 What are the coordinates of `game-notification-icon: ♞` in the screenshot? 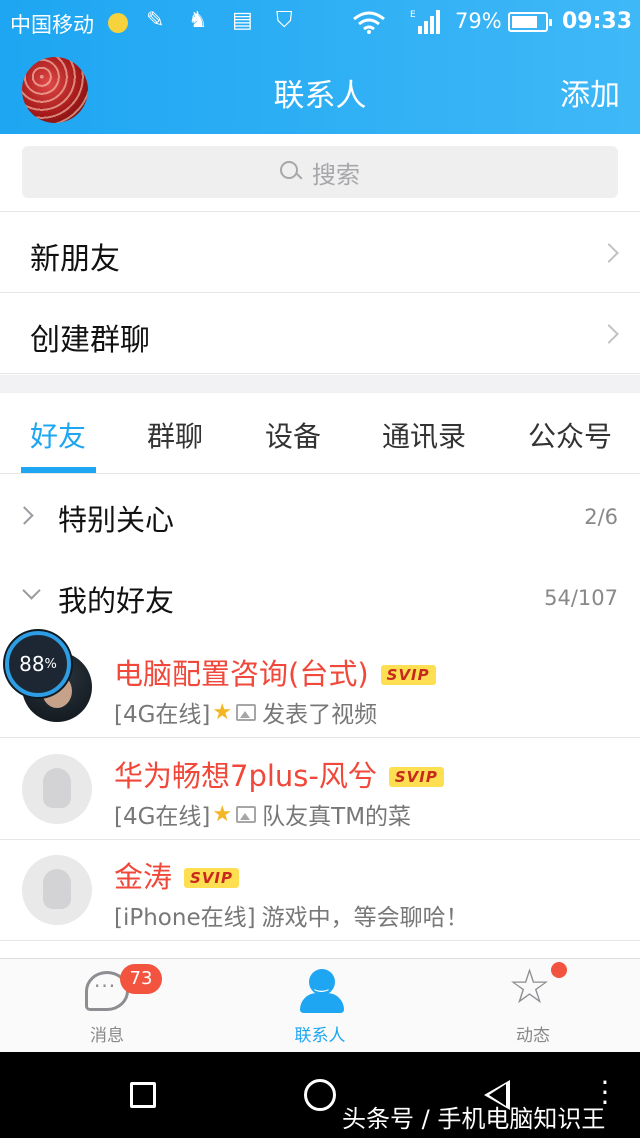 It's located at (198, 20).